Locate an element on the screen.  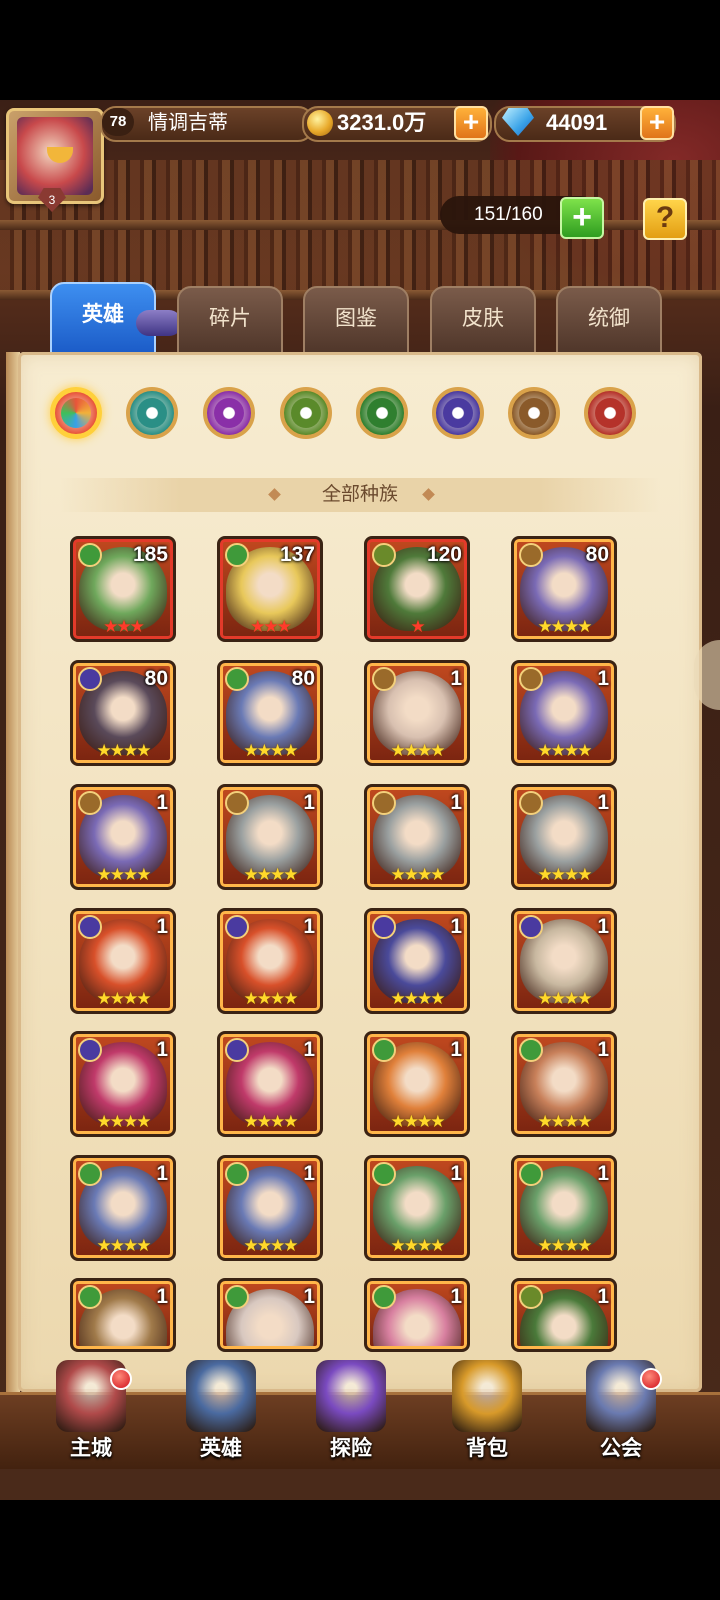
all-races-icon is located at coordinates (76, 413).